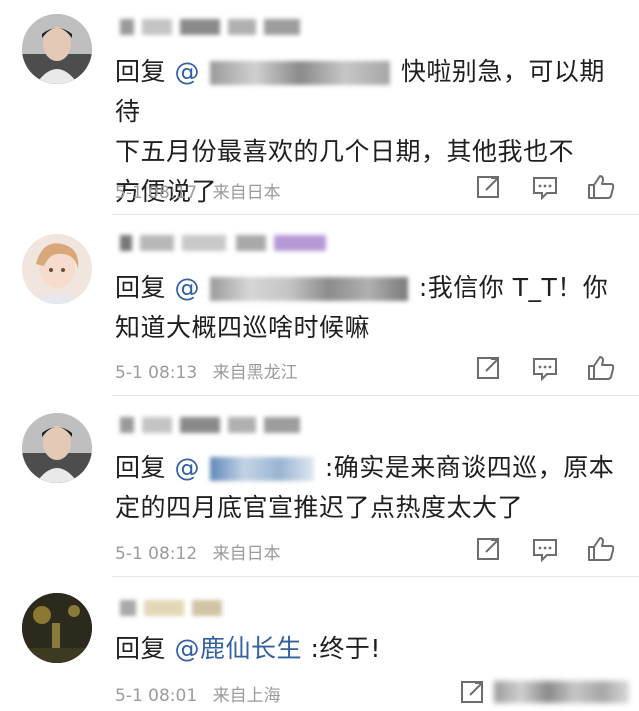 The width and height of the screenshot is (639, 711). I want to click on text-line: 知道大概四巡啥时候嘛, so click(243, 327).